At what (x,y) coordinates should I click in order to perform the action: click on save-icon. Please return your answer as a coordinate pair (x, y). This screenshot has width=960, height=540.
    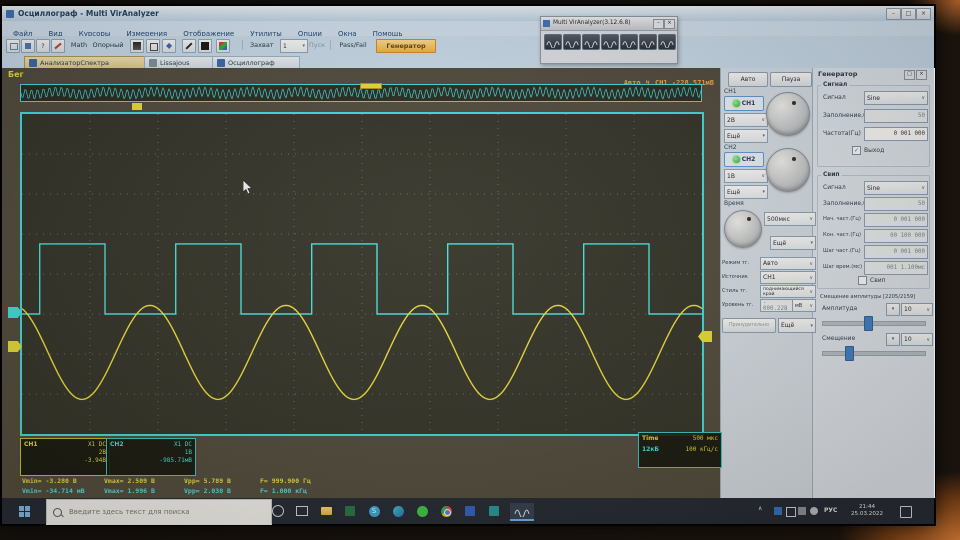
    Looking at the image, I should click on (28, 46).